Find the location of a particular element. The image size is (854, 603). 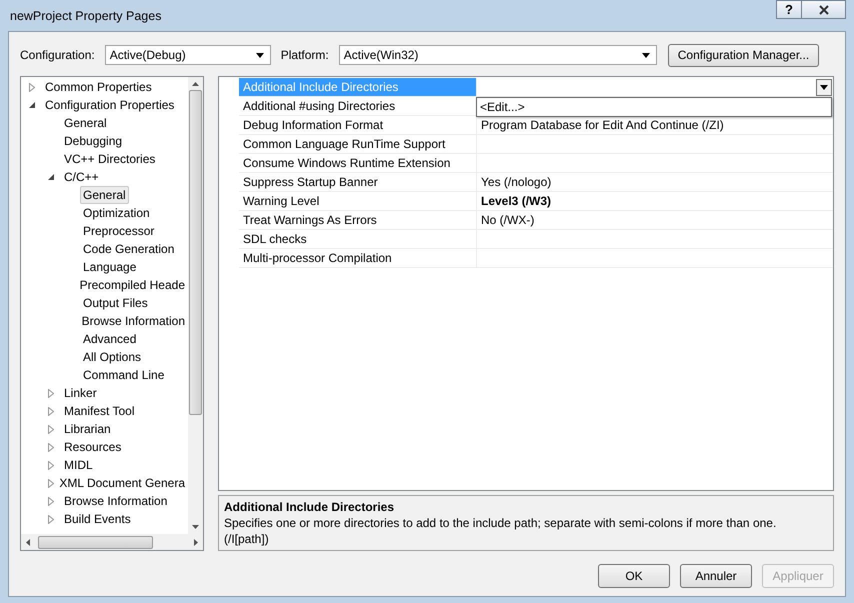

tree-item: Debugging is located at coordinates (93, 141).